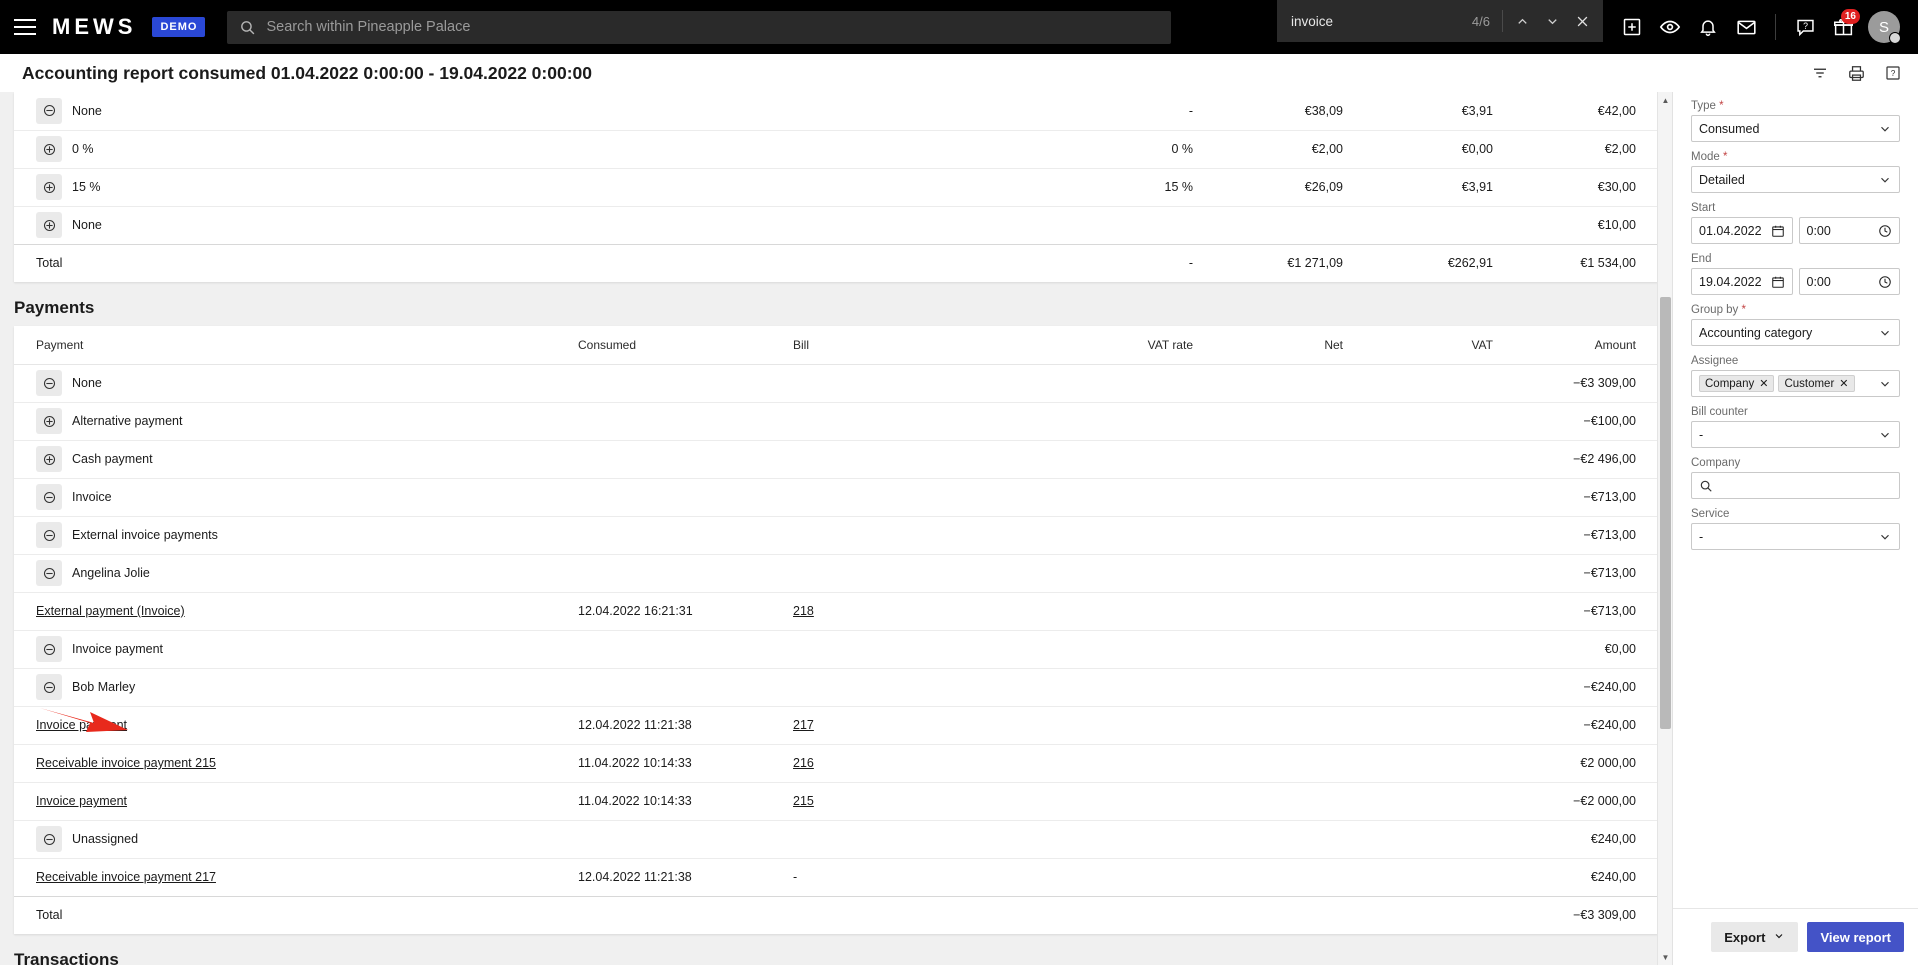  I want to click on bill-link: 218, so click(803, 611).